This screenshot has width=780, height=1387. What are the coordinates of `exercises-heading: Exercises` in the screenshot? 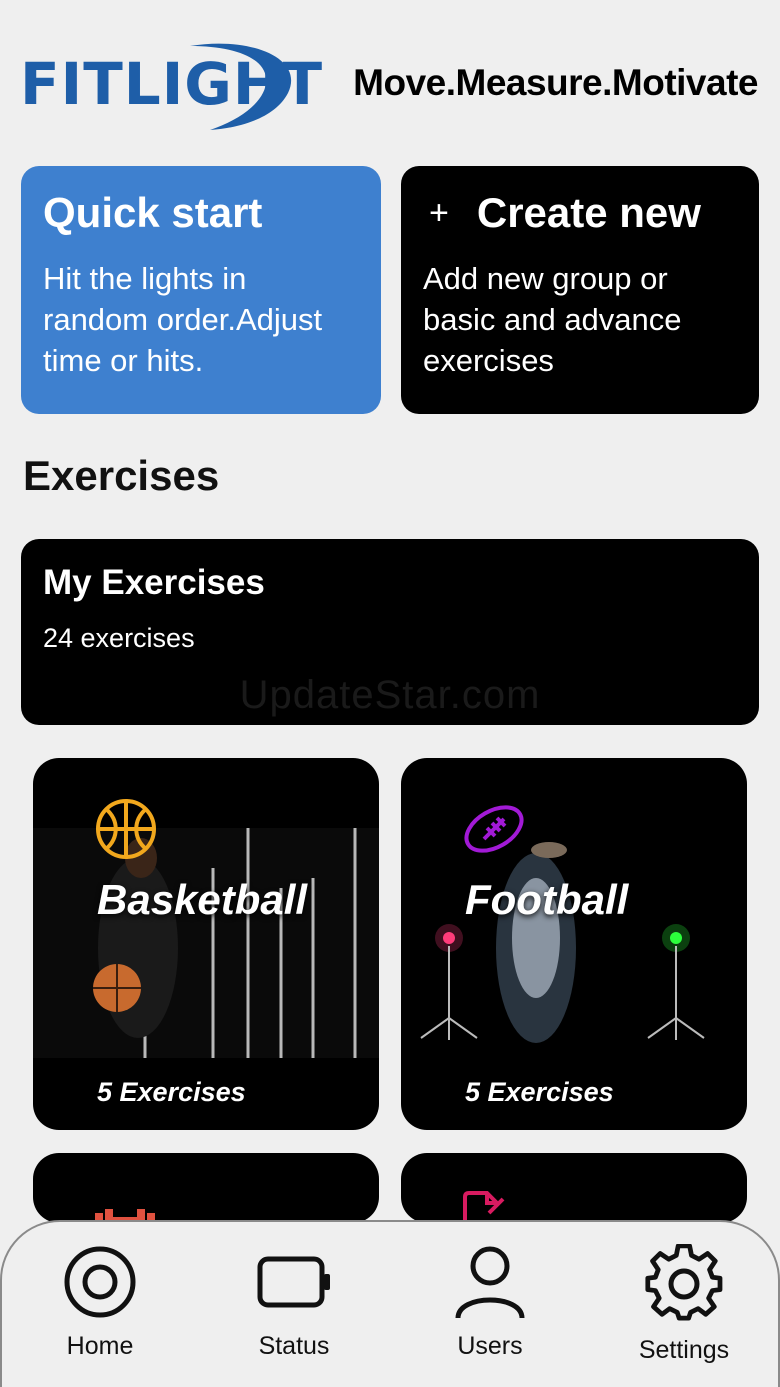 It's located at (121, 475).